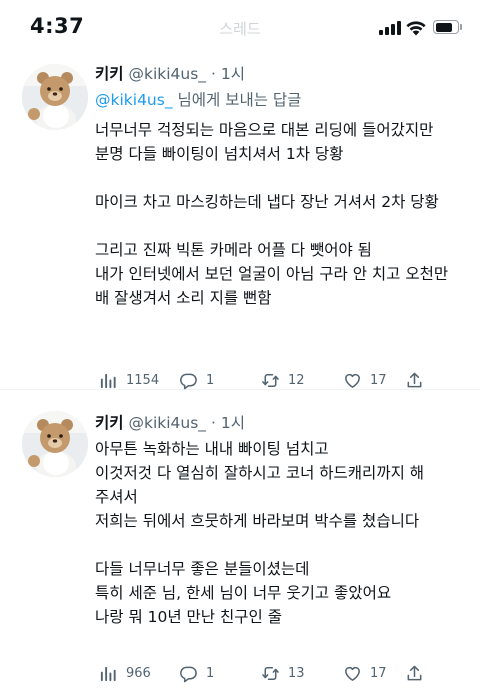 The height and width of the screenshot is (688, 480). What do you see at coordinates (390, 28) in the screenshot?
I see `cellular-signal-icon` at bounding box center [390, 28].